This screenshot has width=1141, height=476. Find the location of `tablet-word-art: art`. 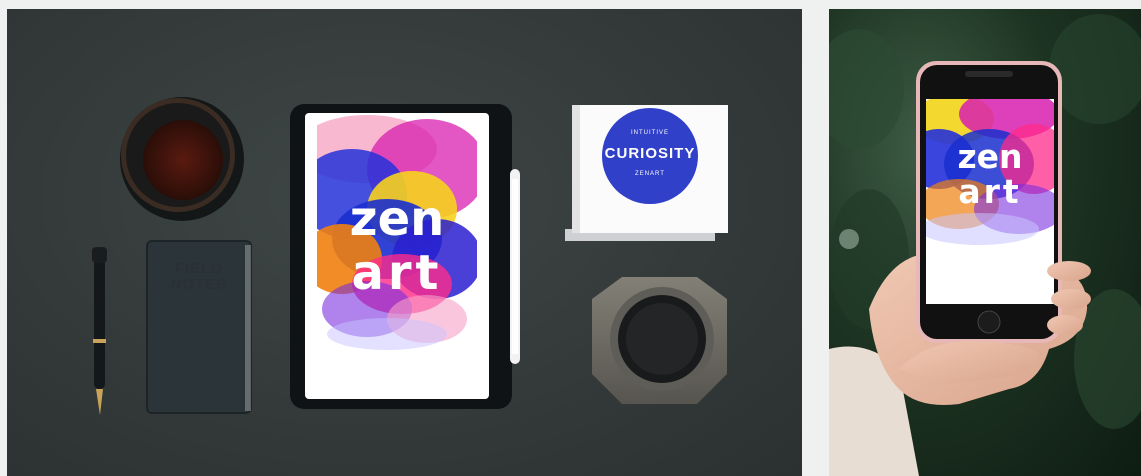

tablet-word-art: art is located at coordinates (397, 273).